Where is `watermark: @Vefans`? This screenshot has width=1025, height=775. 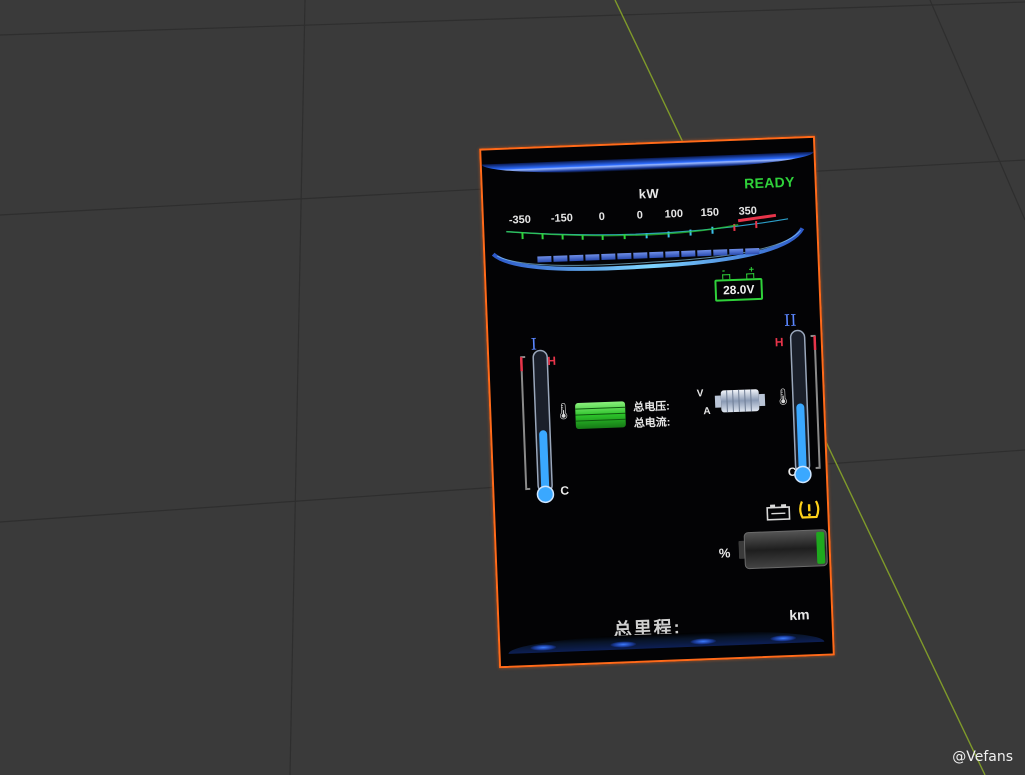 watermark: @Vefans is located at coordinates (982, 757).